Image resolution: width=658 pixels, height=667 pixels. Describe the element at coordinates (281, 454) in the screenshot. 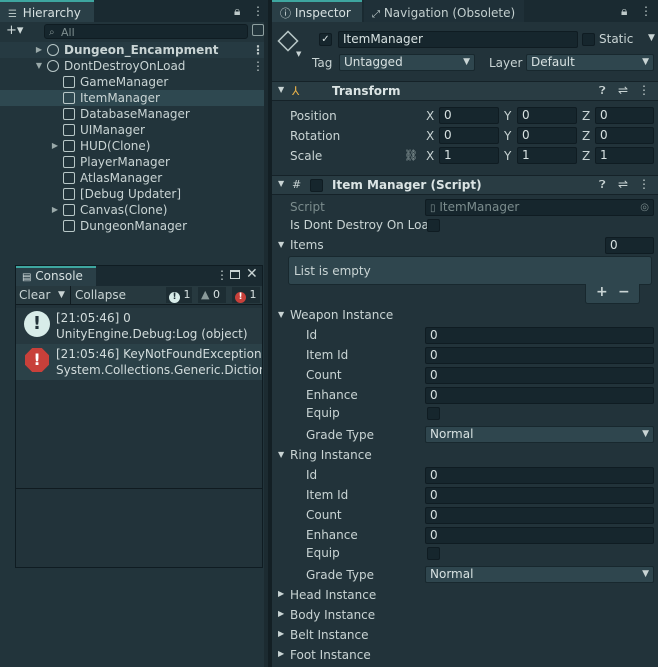

I see `foldout-arrow-icon: ▼` at that location.